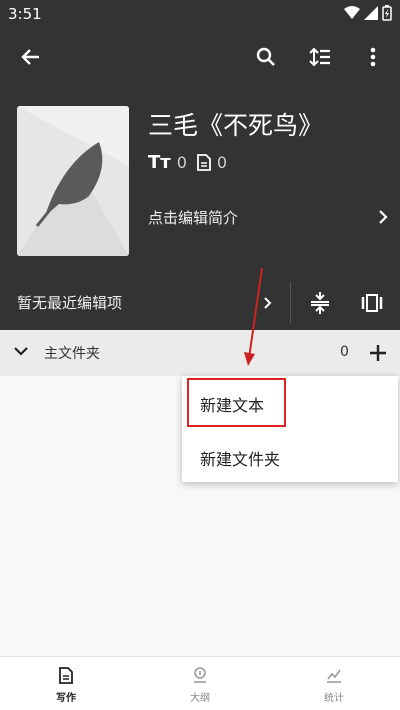  Describe the element at coordinates (334, 676) in the screenshot. I see `chart-icon` at that location.